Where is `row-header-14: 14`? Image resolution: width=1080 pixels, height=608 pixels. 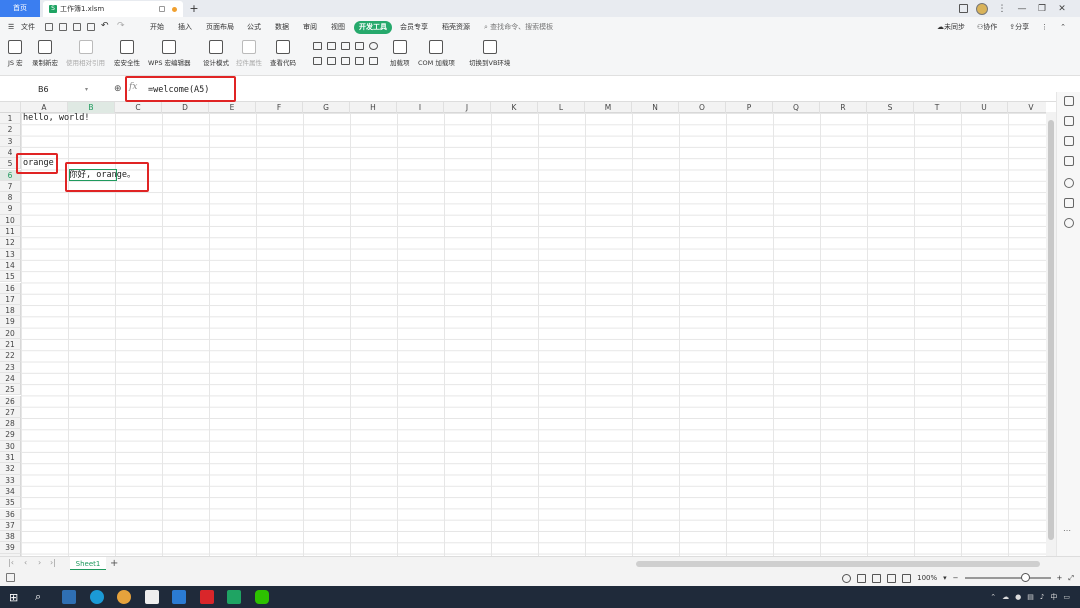
row-header-14: 14 is located at coordinates (10, 265).